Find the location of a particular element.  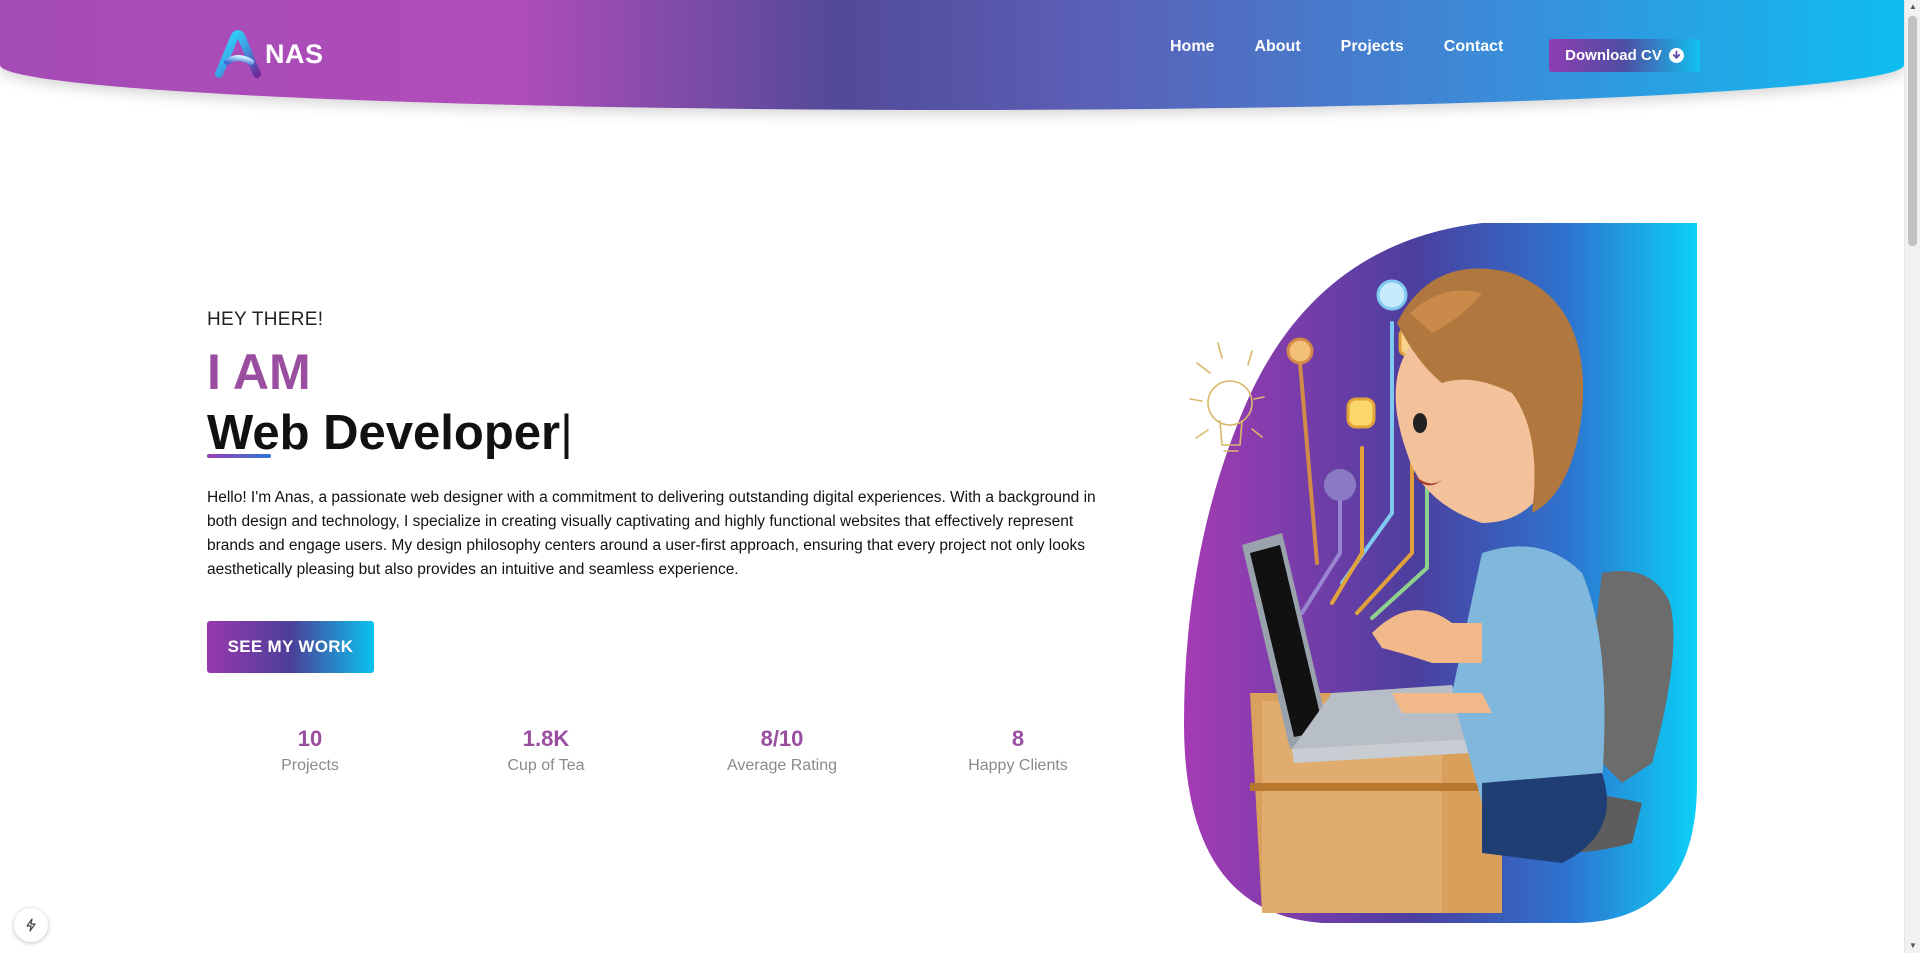

nav-home: Home is located at coordinates (1192, 47).